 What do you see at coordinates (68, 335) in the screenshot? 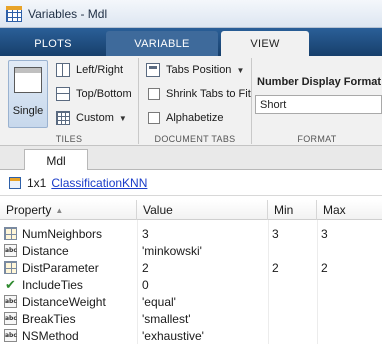
I see `property-cell: abc NSMethod` at bounding box center [68, 335].